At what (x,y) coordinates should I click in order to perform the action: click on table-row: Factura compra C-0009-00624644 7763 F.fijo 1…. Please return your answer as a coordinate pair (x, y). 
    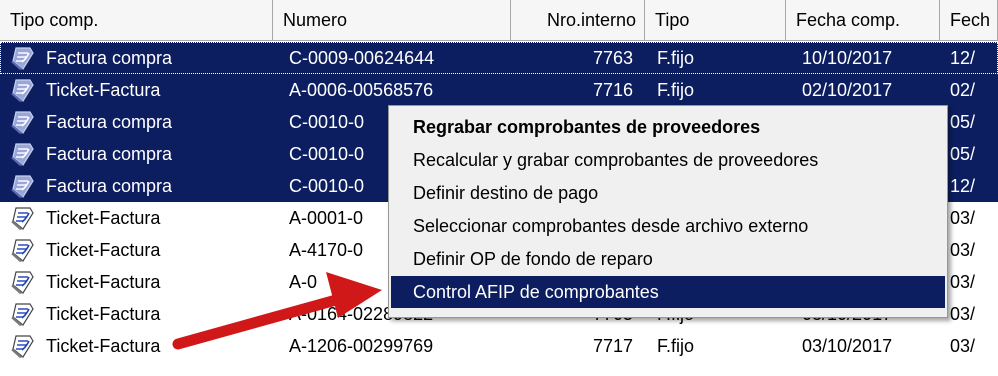
    Looking at the image, I should click on (499, 58).